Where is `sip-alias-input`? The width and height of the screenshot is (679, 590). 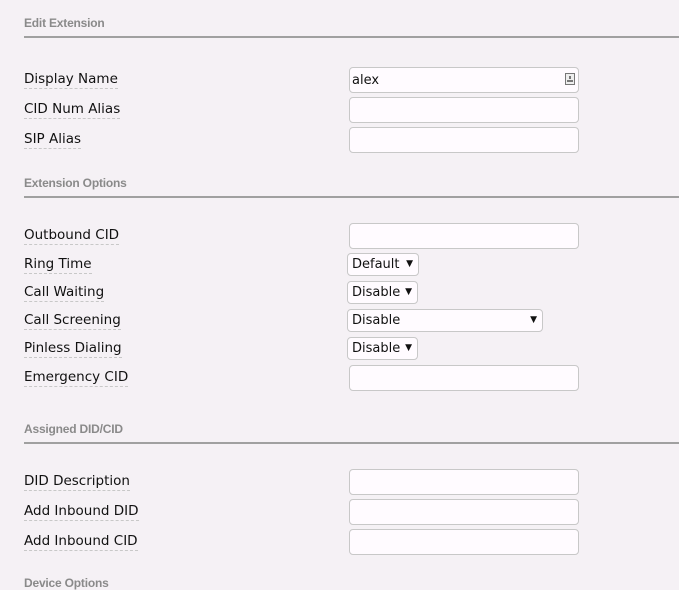 sip-alias-input is located at coordinates (464, 140).